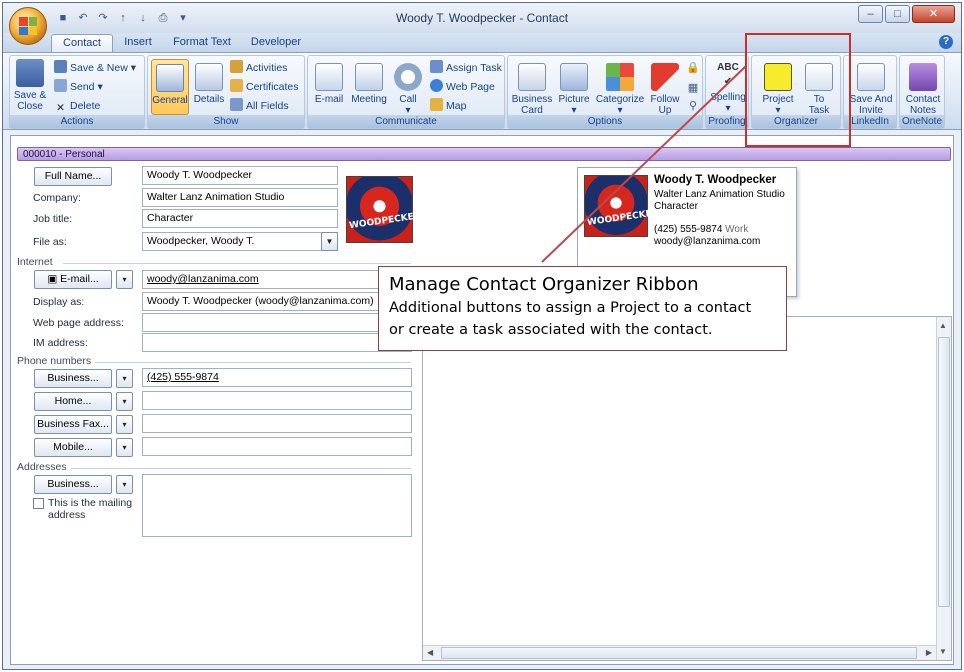  I want to click on certificates-button: Certificates, so click(264, 87).